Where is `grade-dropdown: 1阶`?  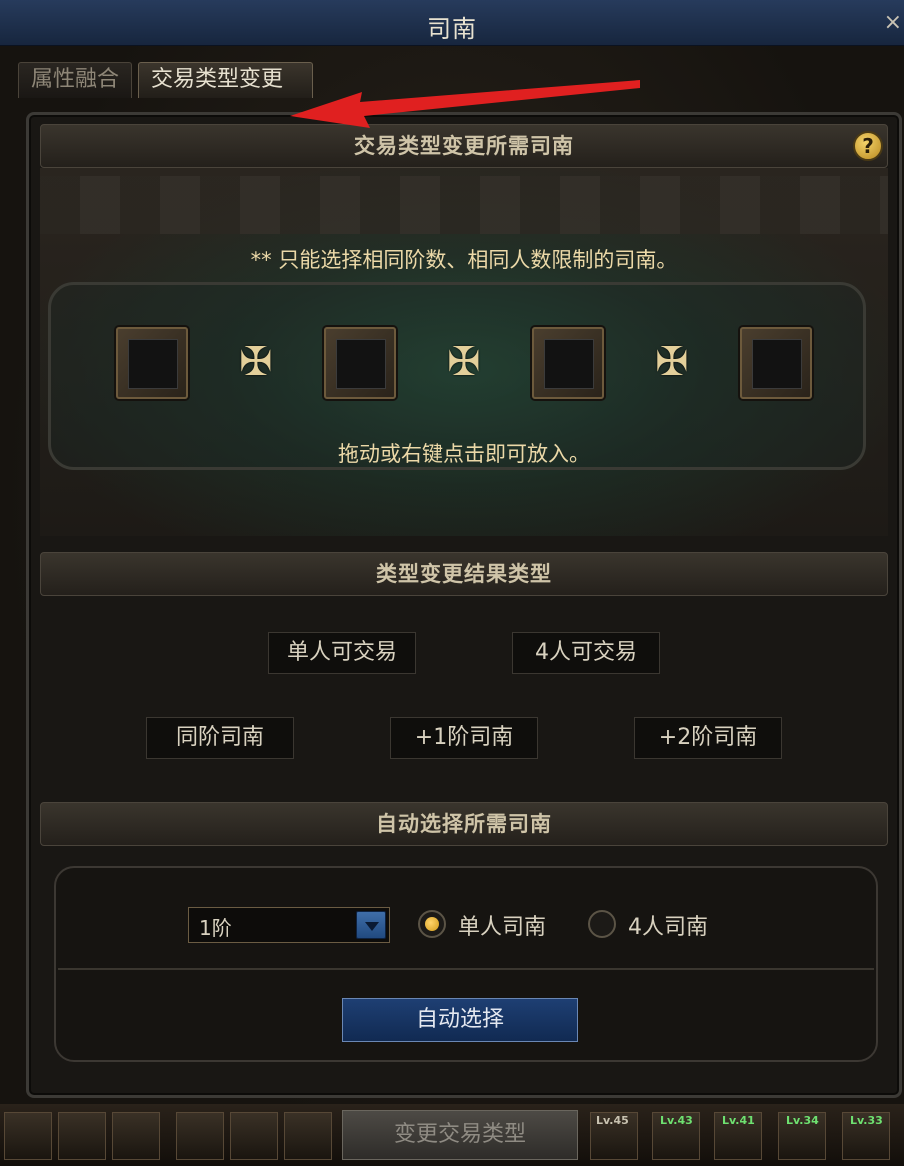 grade-dropdown: 1阶 is located at coordinates (289, 925).